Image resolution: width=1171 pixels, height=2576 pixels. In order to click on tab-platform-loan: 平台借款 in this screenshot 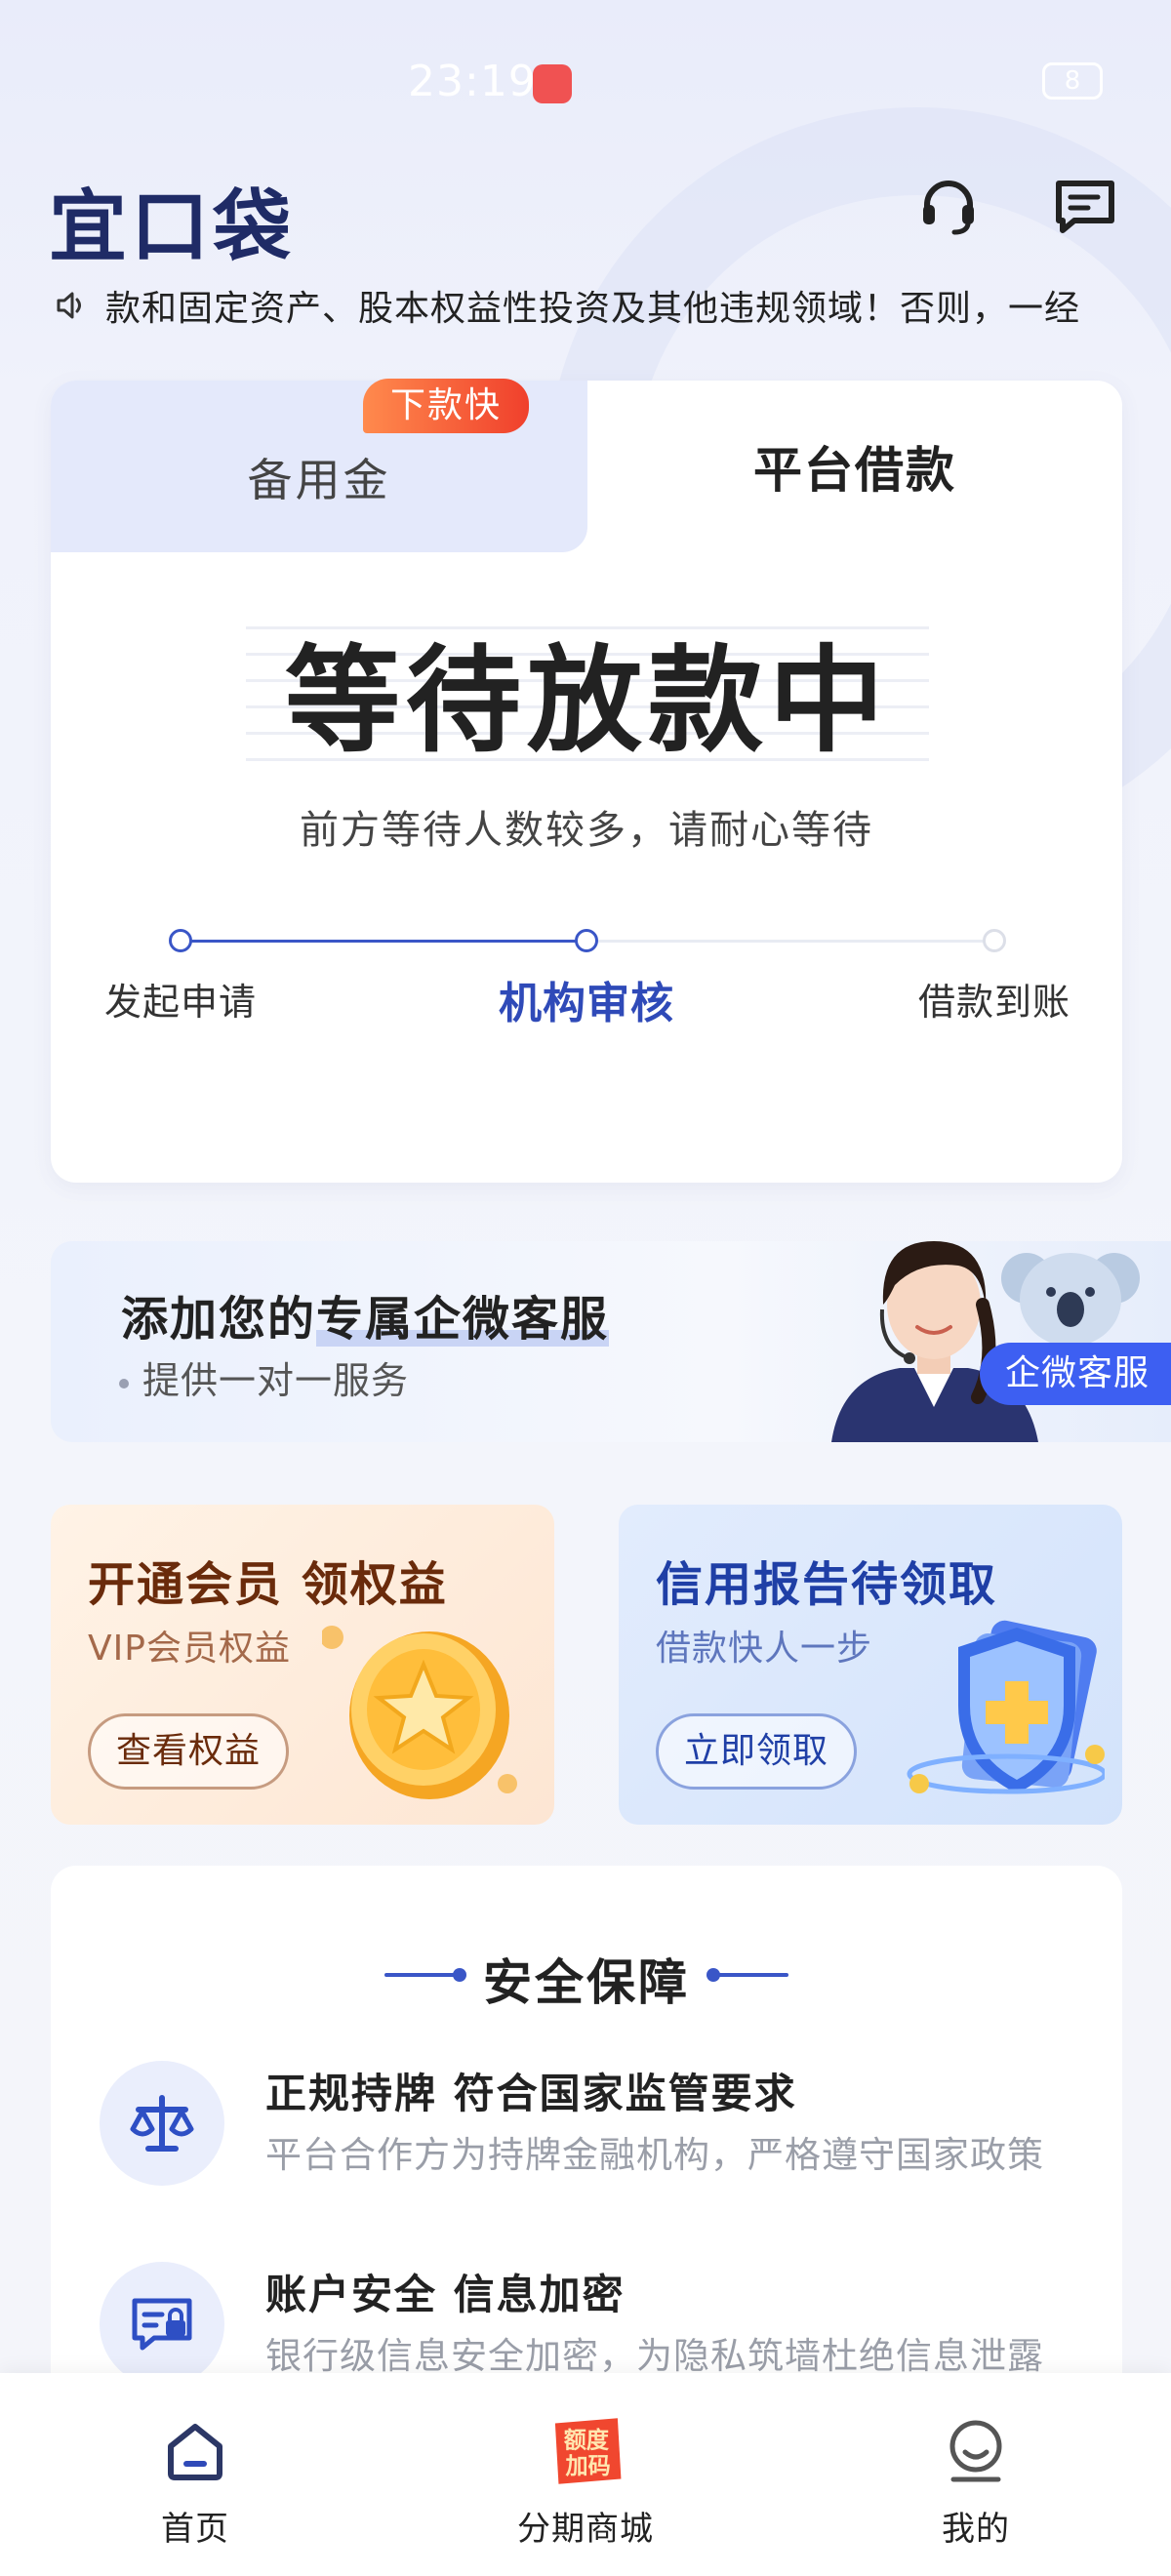, I will do `click(854, 466)`.